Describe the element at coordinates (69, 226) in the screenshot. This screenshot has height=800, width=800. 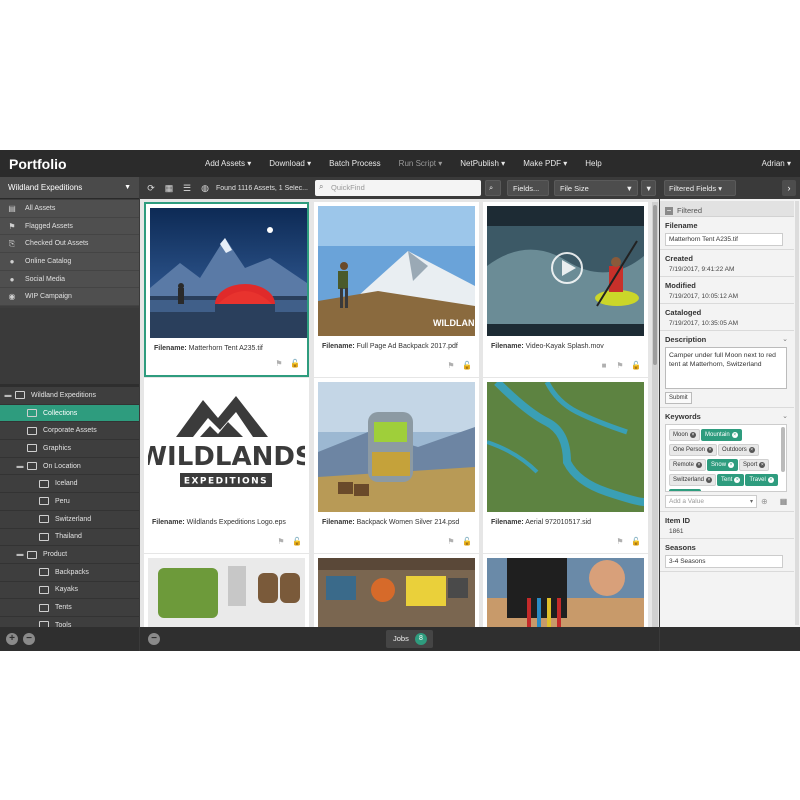
I see `saved-view-item: ⚑ Flagged Assets` at that location.